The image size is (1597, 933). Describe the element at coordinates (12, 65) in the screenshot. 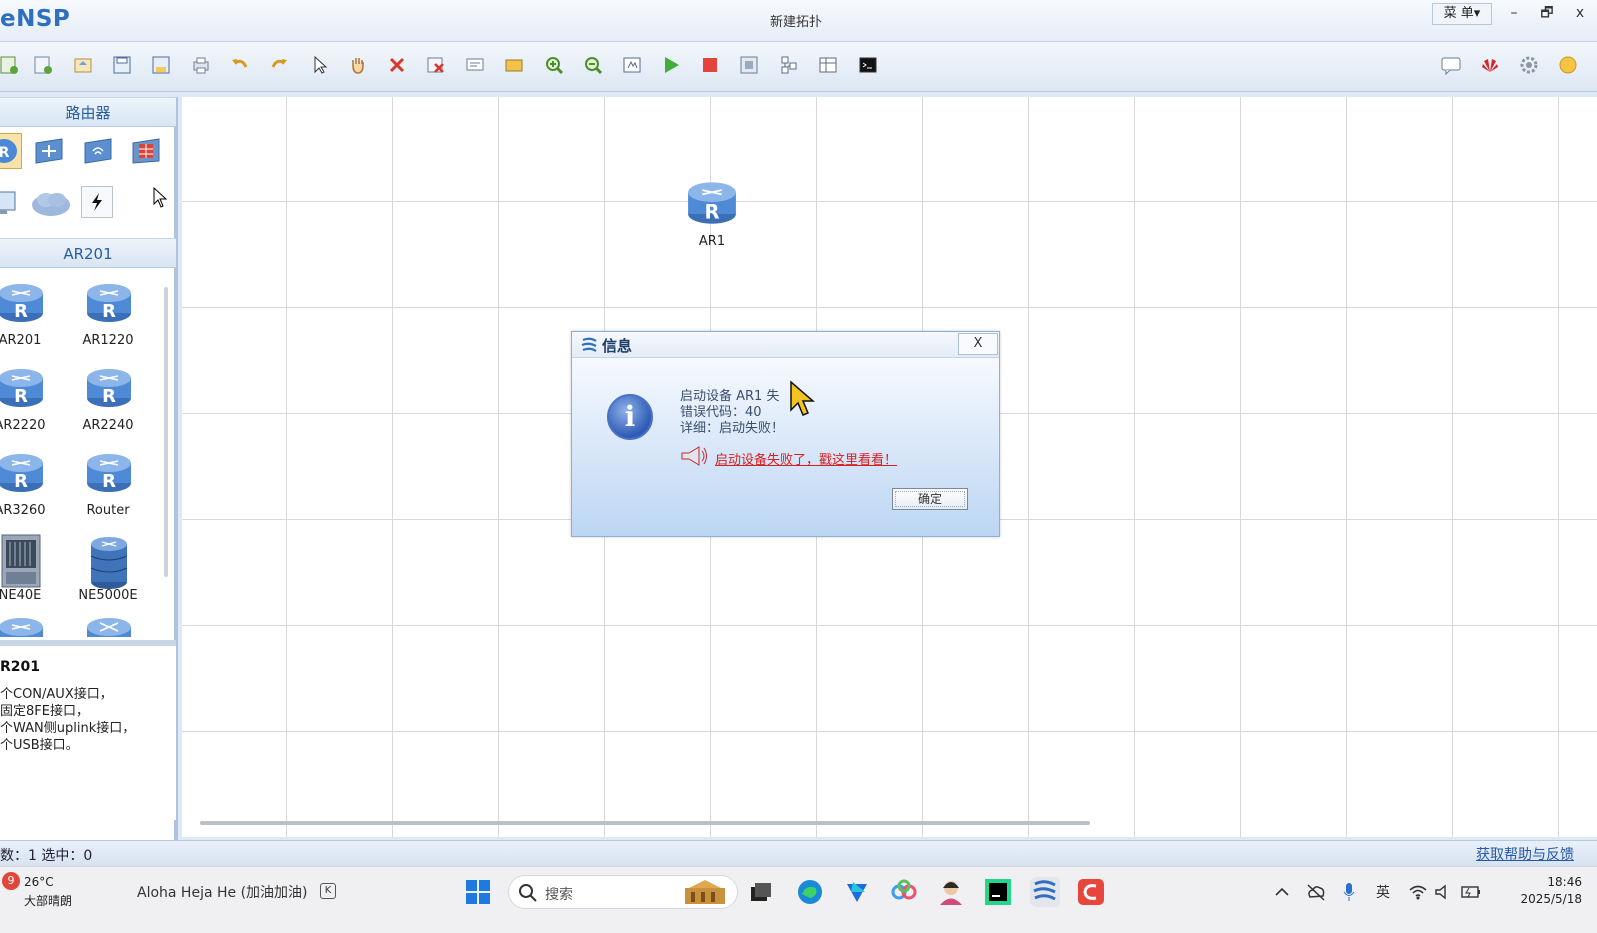

I see `new-topology-button` at that location.